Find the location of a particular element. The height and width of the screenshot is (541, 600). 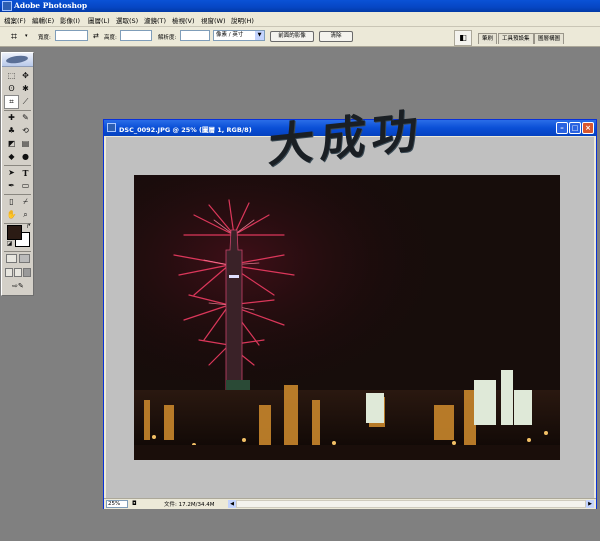

brush-icon: ✎ is located at coordinates (25, 118).